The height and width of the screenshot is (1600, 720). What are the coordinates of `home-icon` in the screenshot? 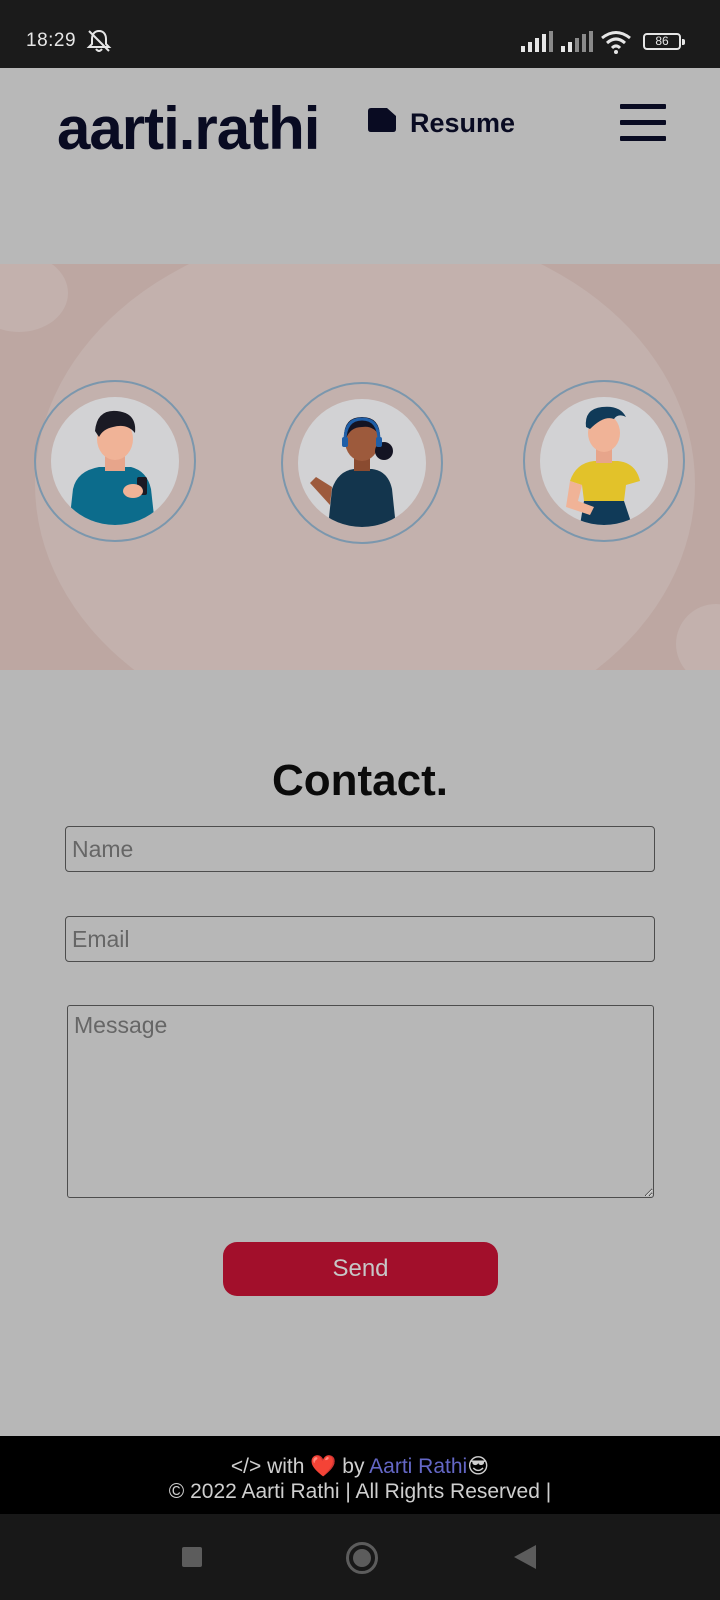 It's located at (362, 1558).